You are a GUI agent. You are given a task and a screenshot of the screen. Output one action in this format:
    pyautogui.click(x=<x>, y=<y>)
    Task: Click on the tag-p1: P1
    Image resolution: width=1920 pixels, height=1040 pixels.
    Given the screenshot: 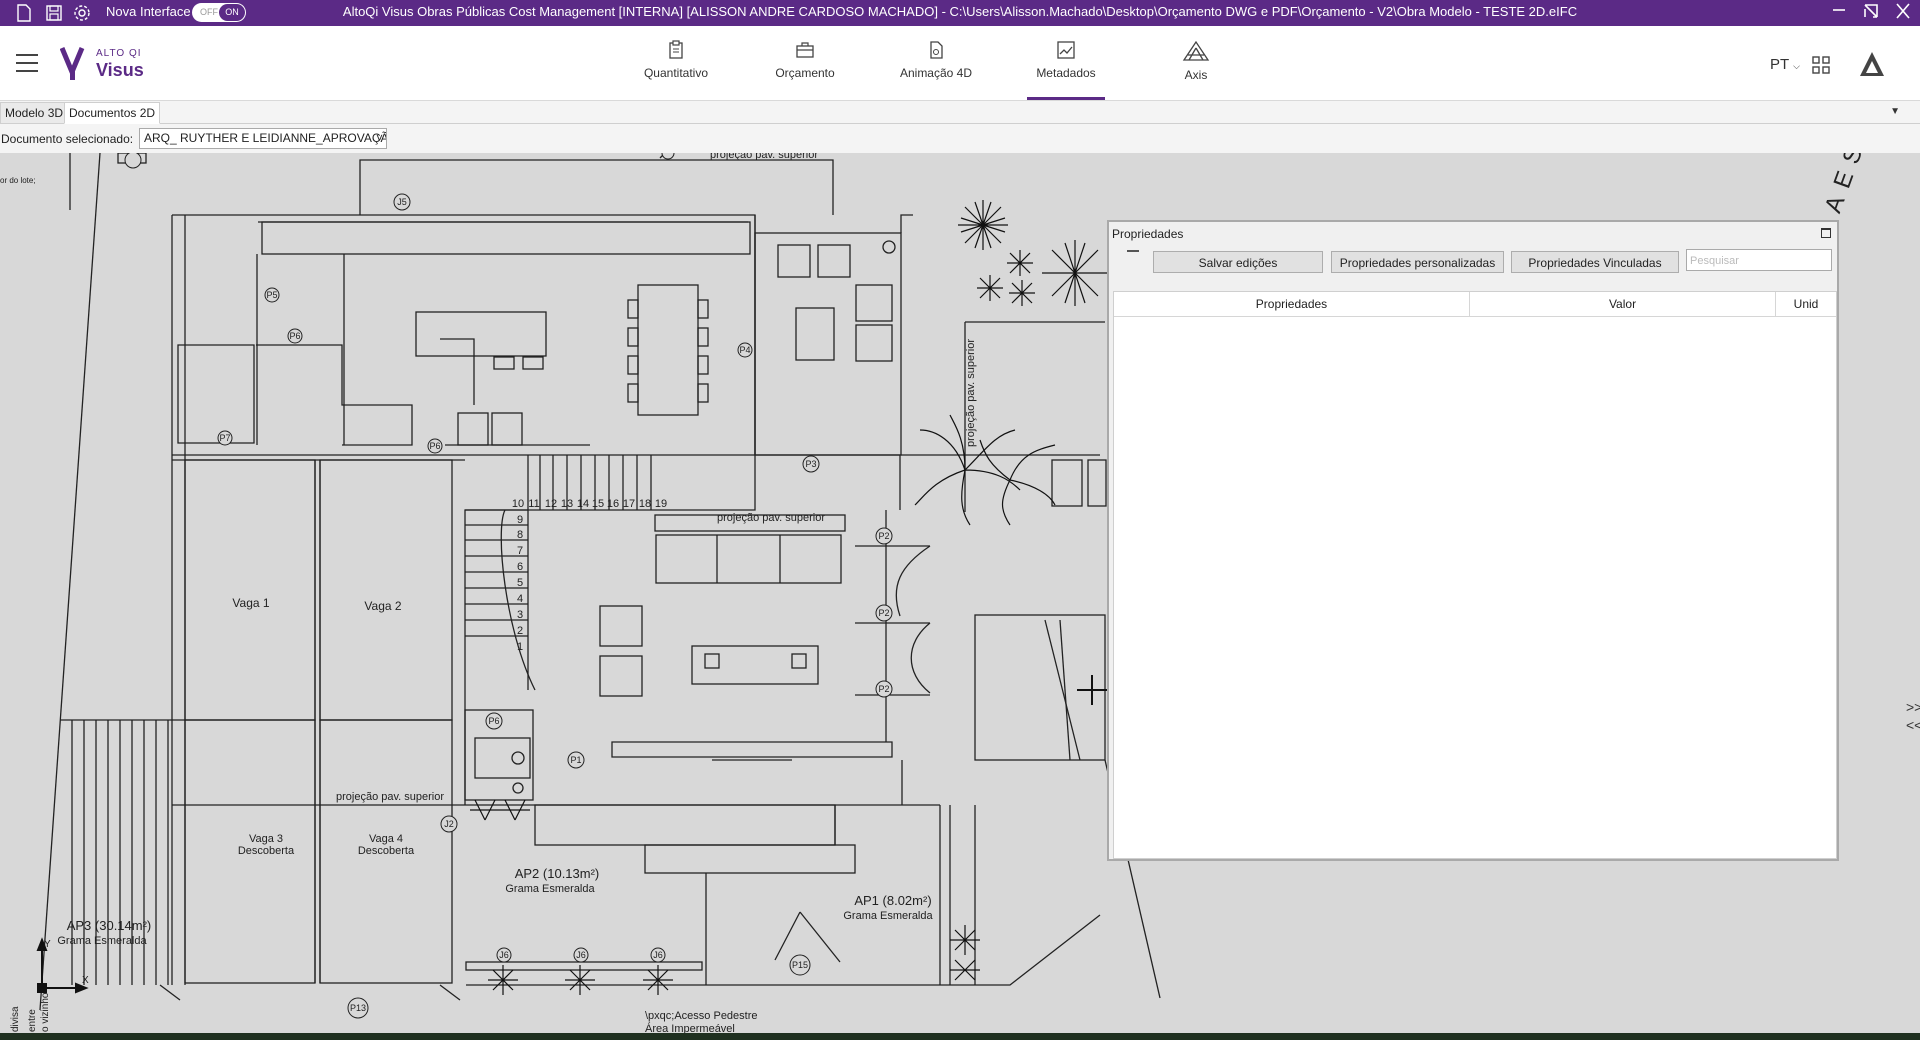 What is the action you would take?
    pyautogui.click(x=575, y=760)
    